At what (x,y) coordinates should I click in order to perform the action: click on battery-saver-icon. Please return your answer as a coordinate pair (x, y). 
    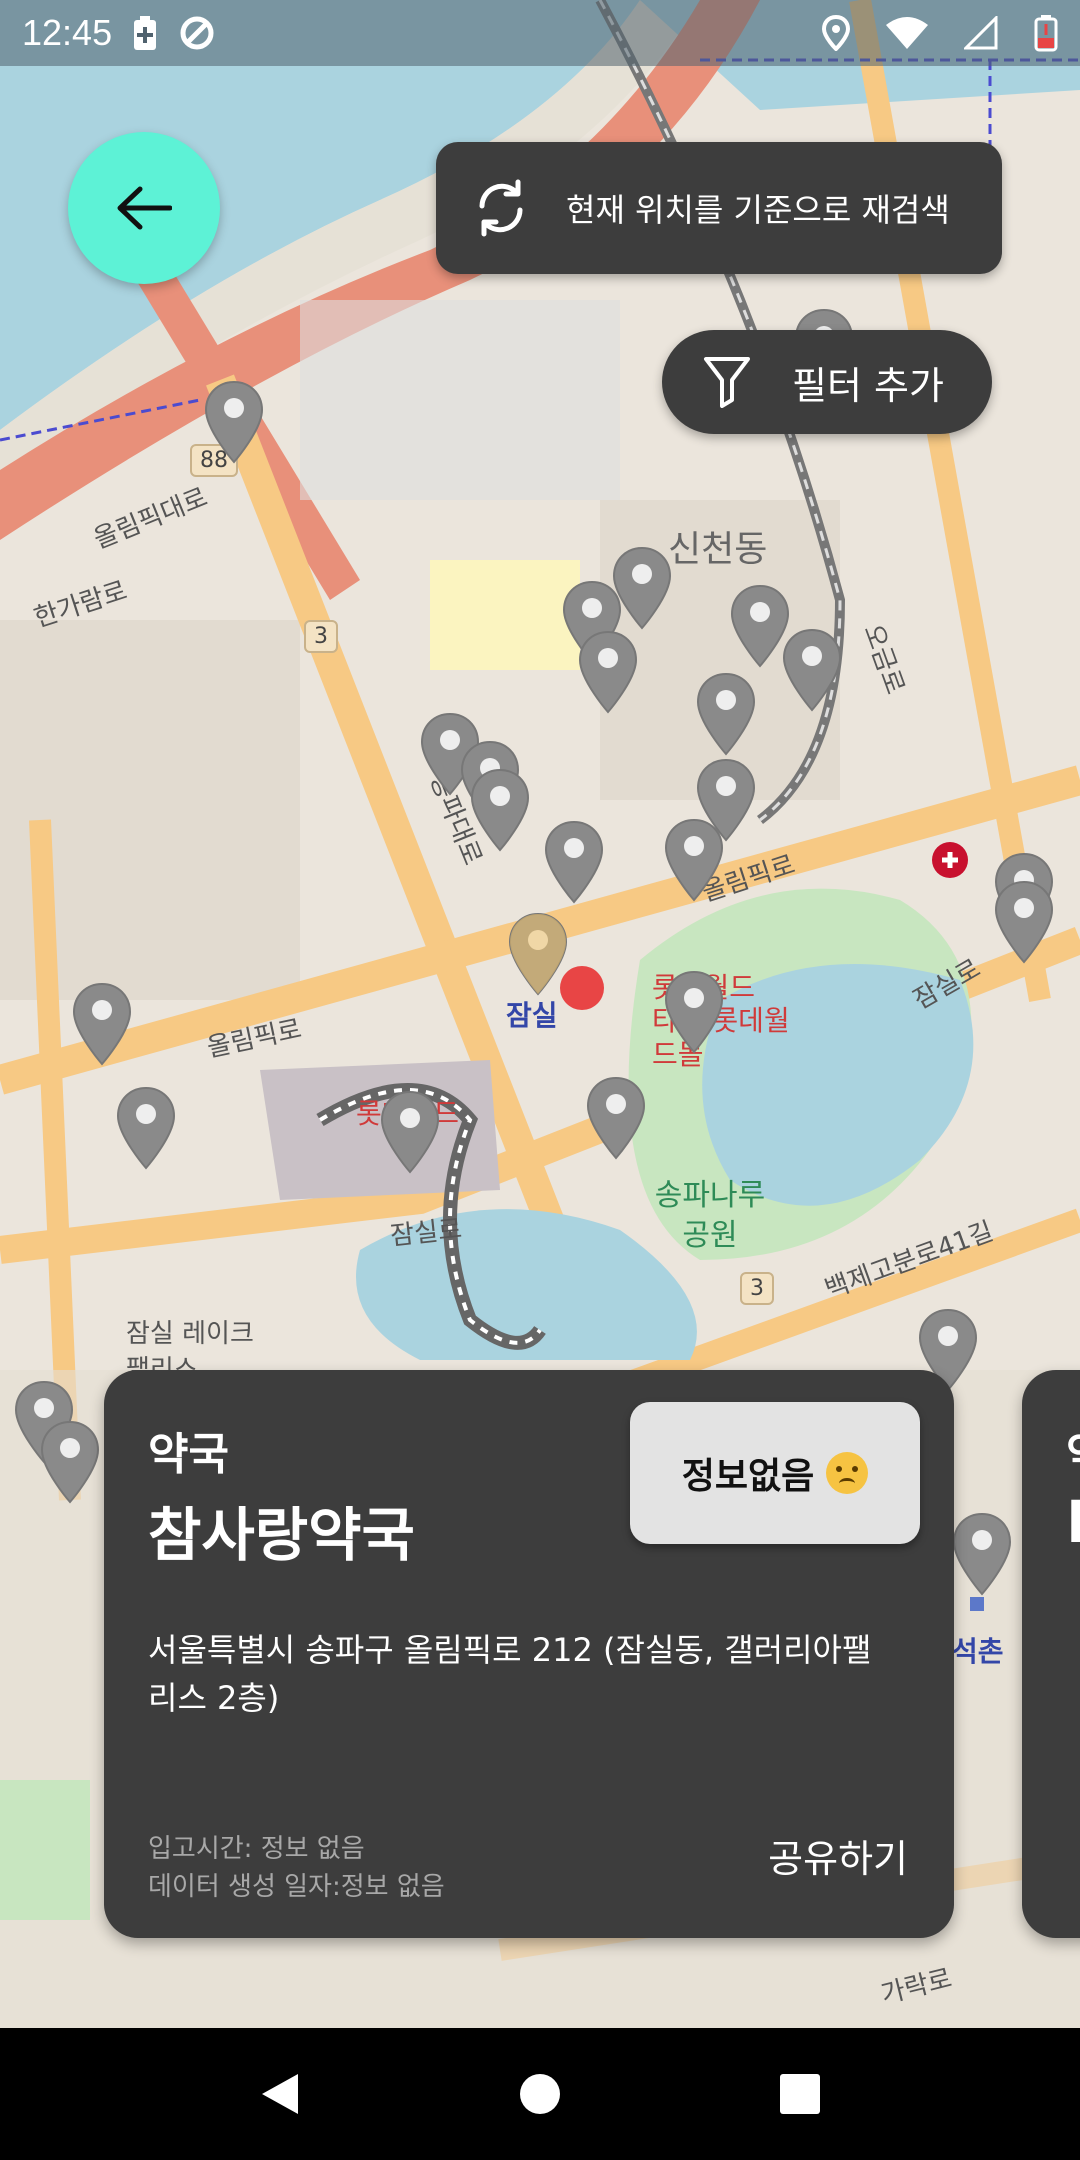
    Looking at the image, I should click on (145, 33).